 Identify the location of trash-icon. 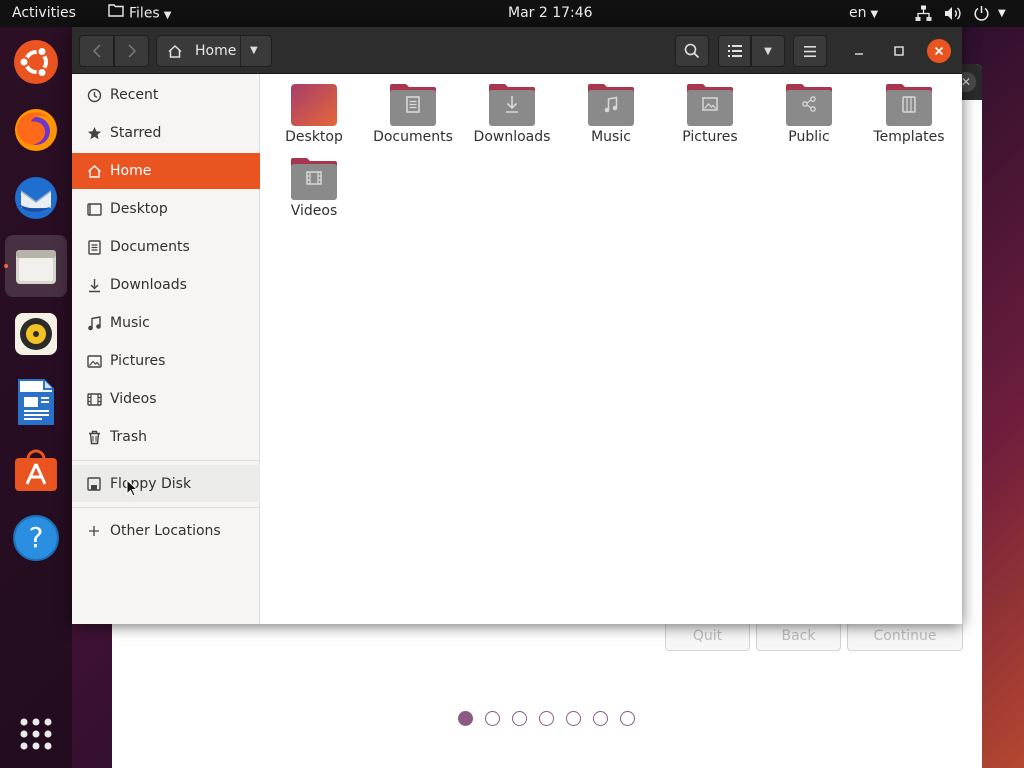
(94, 437).